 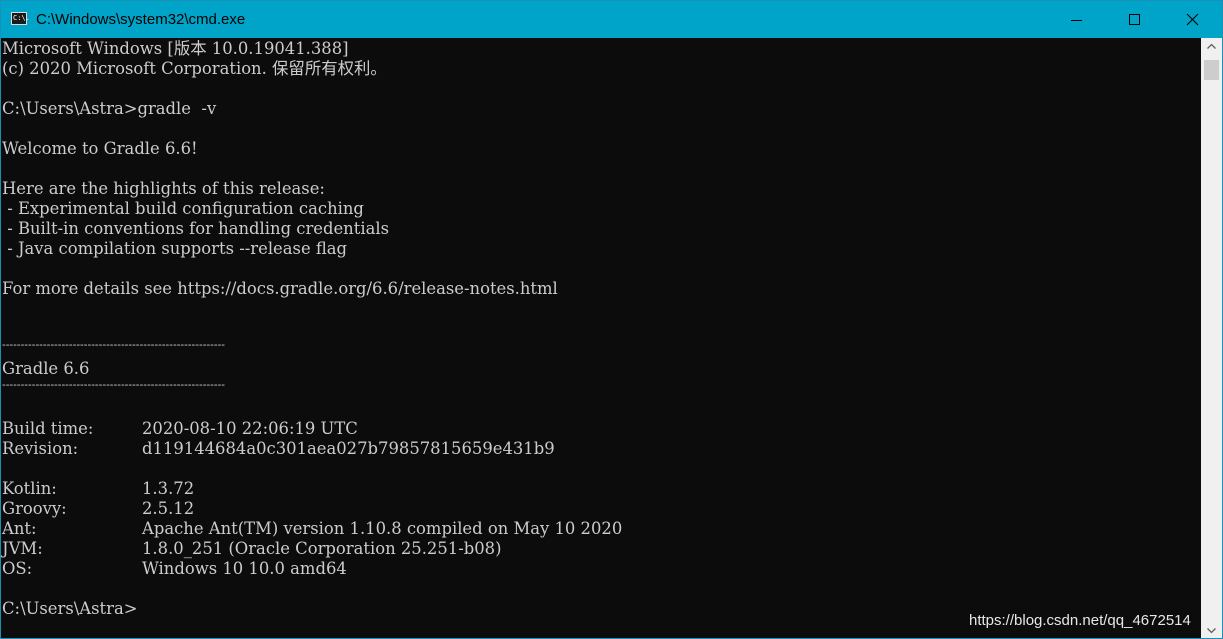 I want to click on window-title: C:\Windows\system32\cmd.exe, so click(x=141, y=19).